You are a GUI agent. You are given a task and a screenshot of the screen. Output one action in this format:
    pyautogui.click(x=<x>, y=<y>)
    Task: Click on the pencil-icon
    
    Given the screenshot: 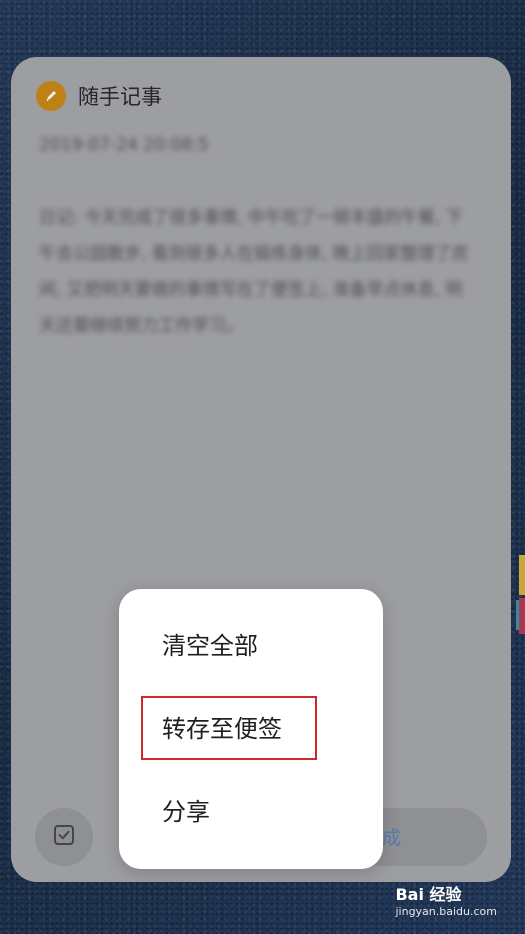 What is the action you would take?
    pyautogui.click(x=51, y=96)
    